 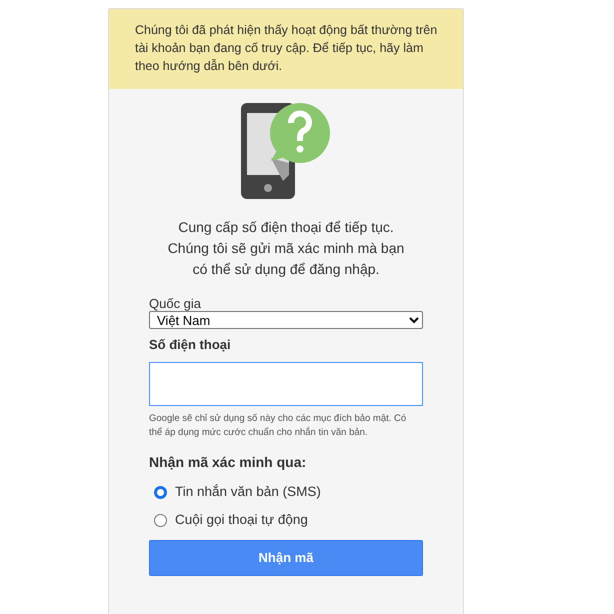 I want to click on intro-text: Cung cấp số điện thoại để tiếp tục., so click(x=286, y=227).